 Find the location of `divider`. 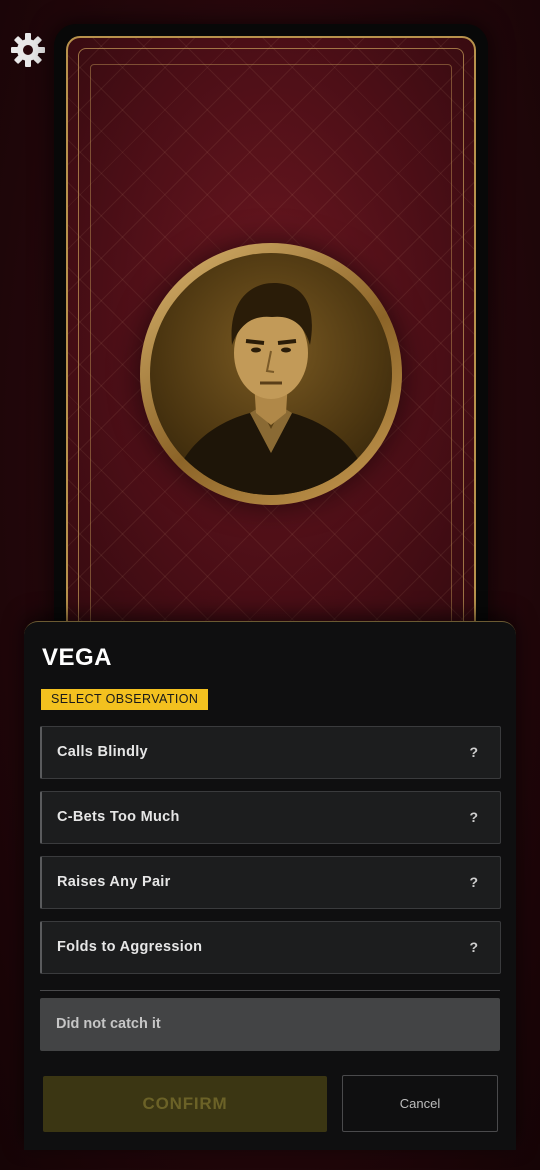

divider is located at coordinates (270, 990).